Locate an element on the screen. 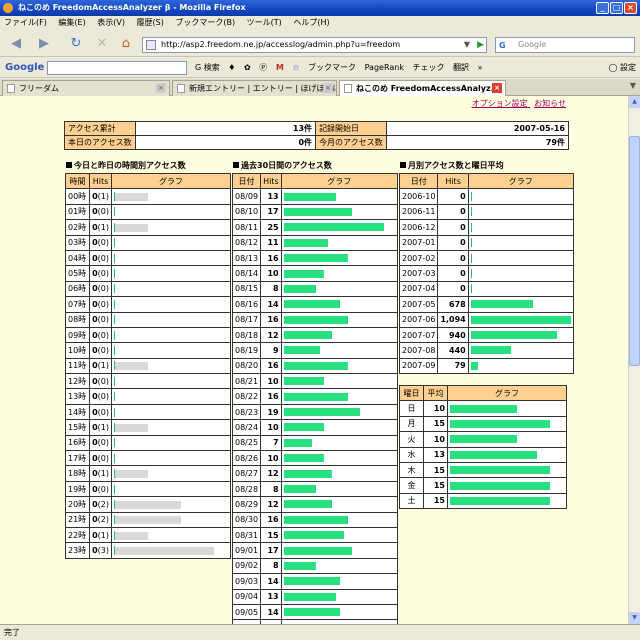 The height and width of the screenshot is (640, 640). menu-edit: 編集(E) is located at coordinates (71, 22).